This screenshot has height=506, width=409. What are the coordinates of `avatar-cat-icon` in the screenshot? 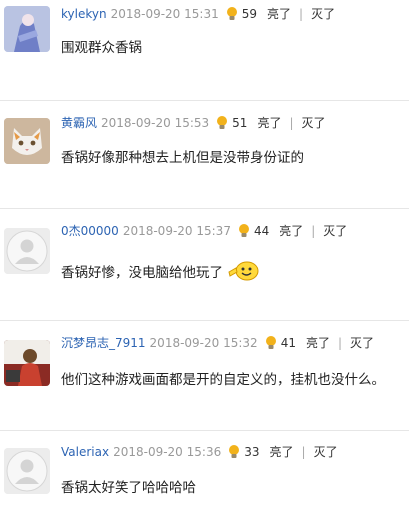 It's located at (27, 141).